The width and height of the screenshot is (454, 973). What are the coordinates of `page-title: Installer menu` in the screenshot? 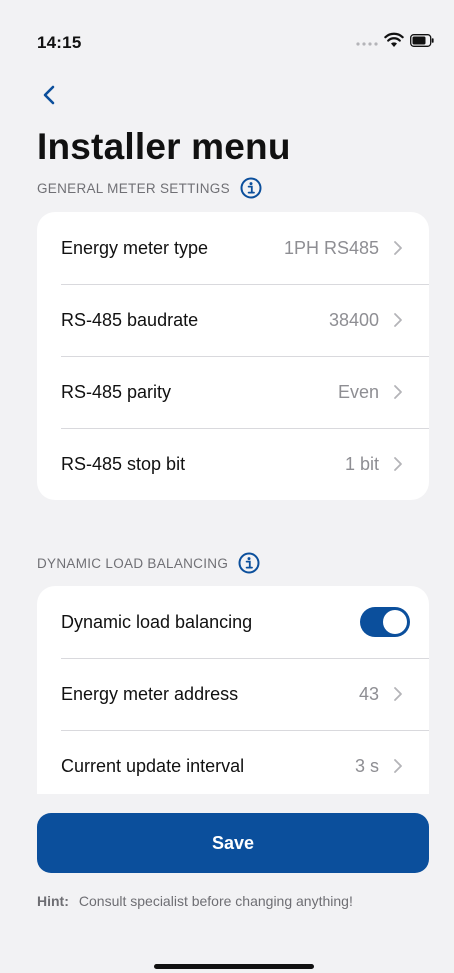 It's located at (164, 146).